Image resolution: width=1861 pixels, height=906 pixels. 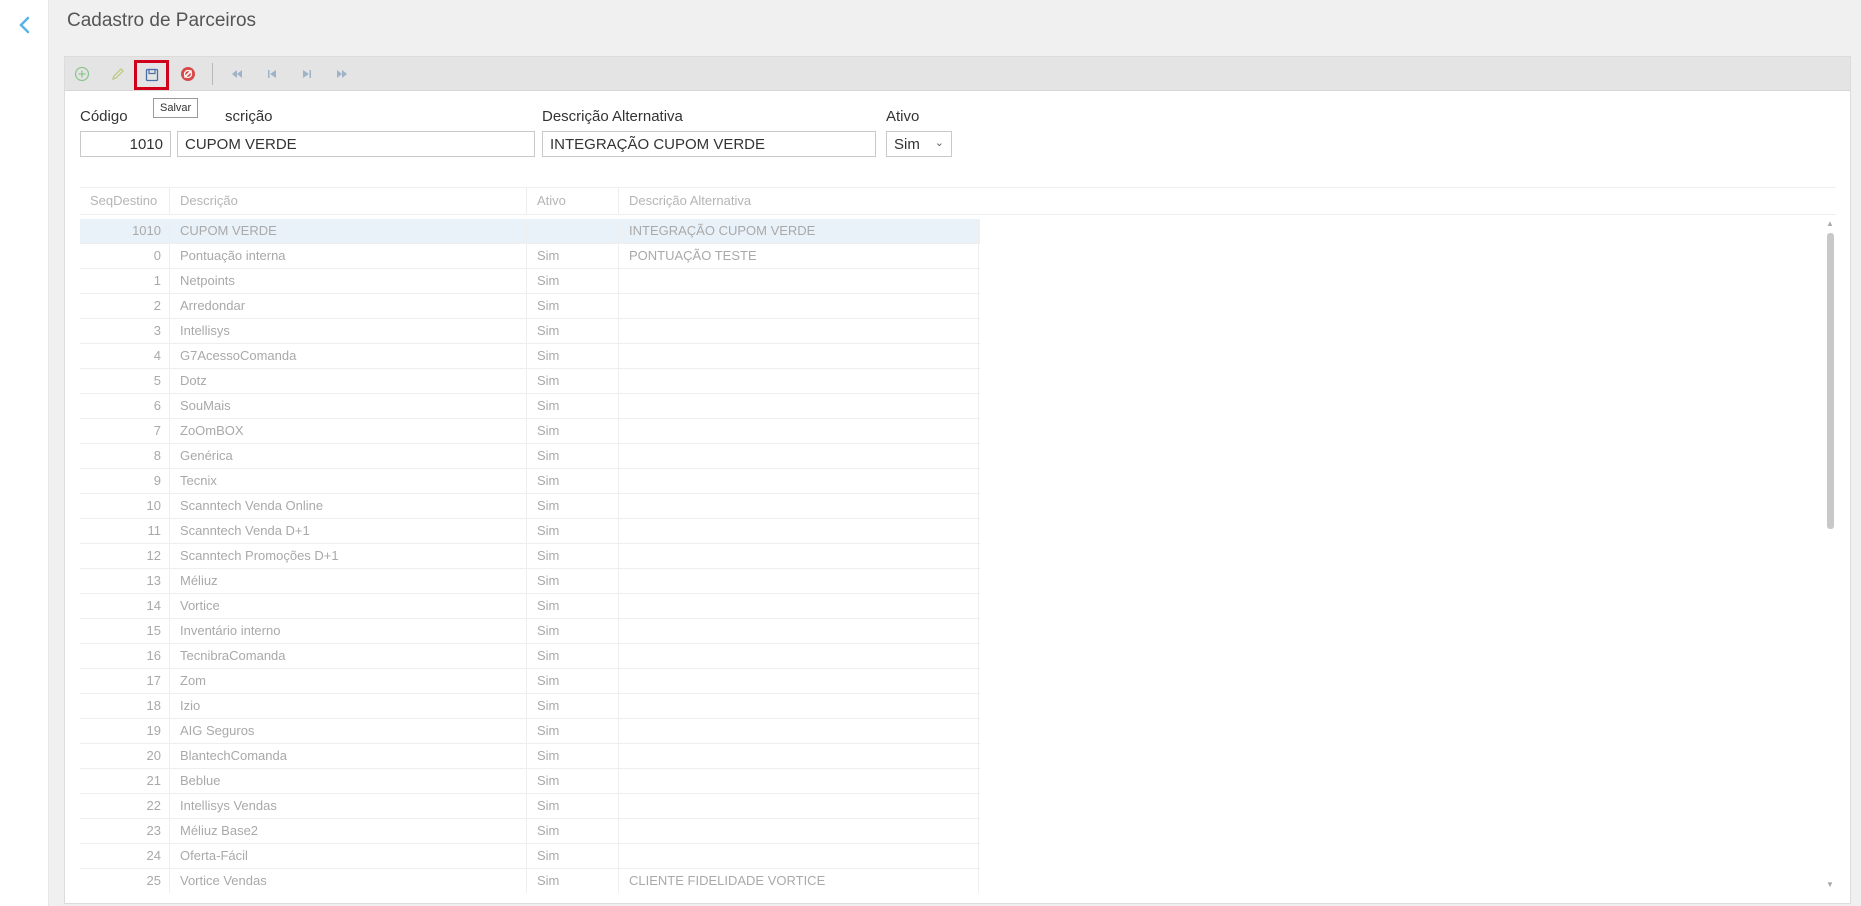 I want to click on table-row: 21 Beblue Sim, so click(x=530, y=781).